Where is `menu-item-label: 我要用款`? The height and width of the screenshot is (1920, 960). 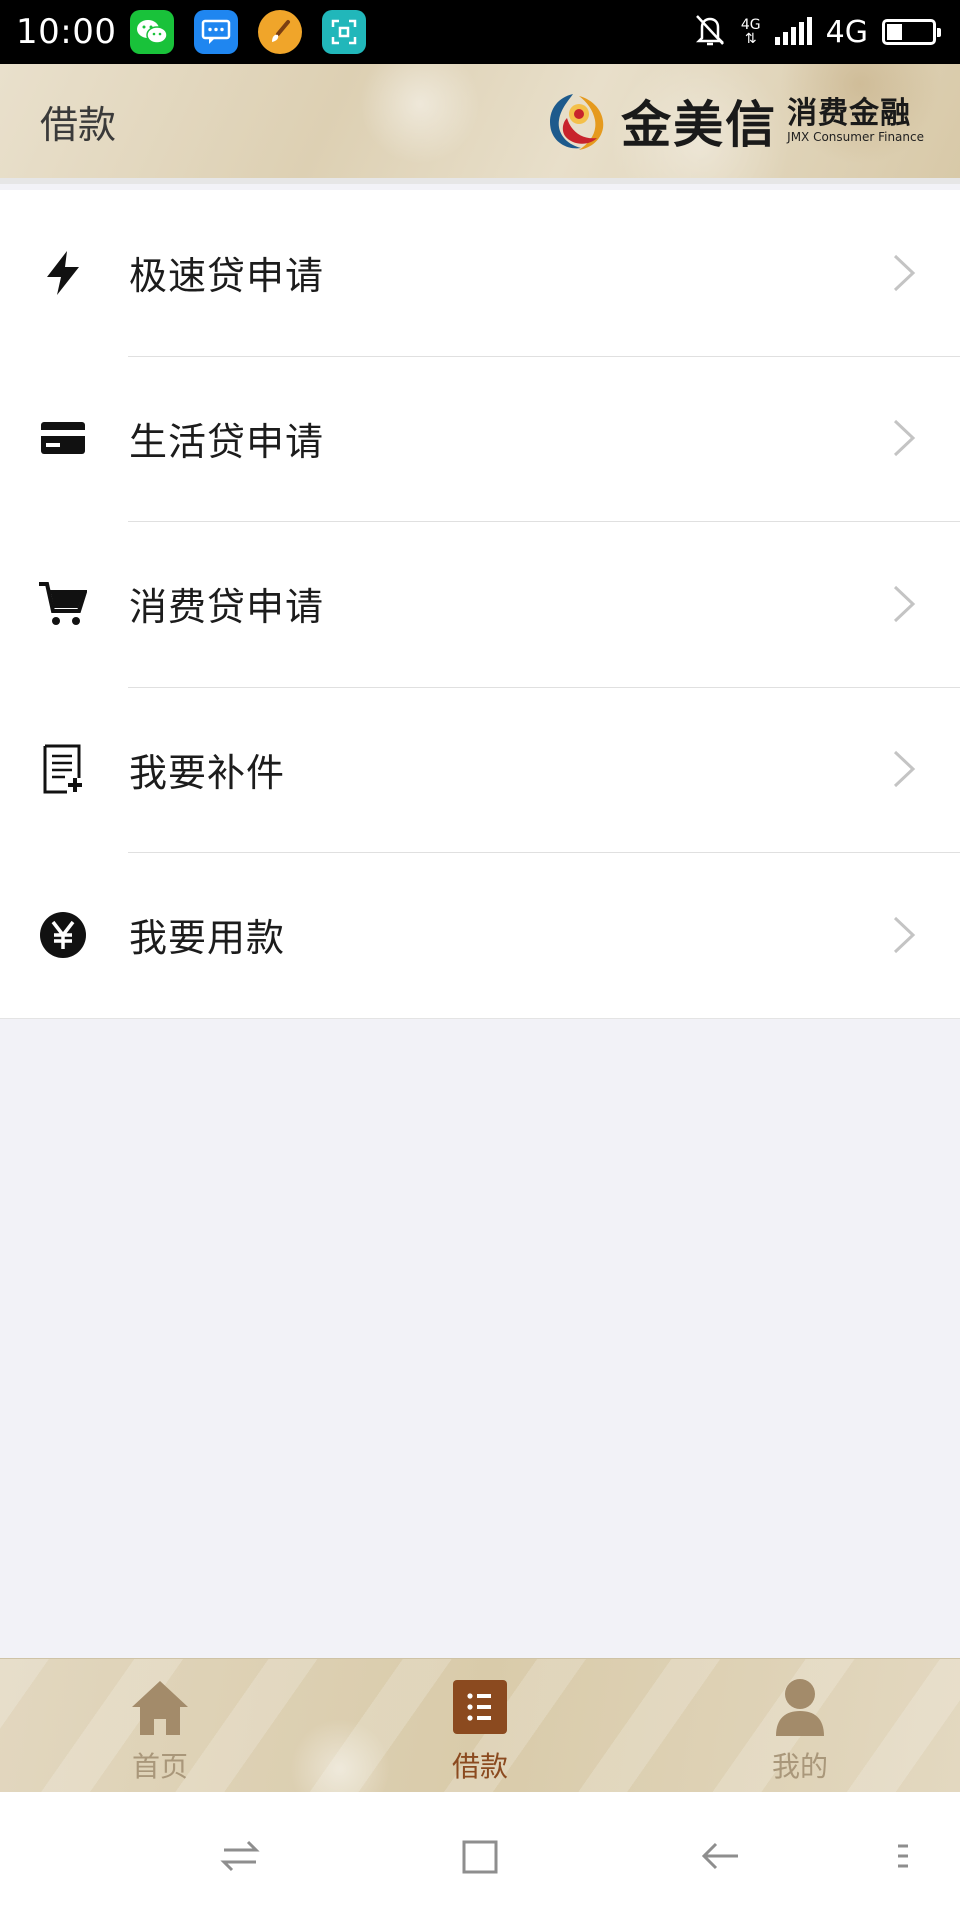
menu-item-label: 我要用款 is located at coordinates (207, 938).